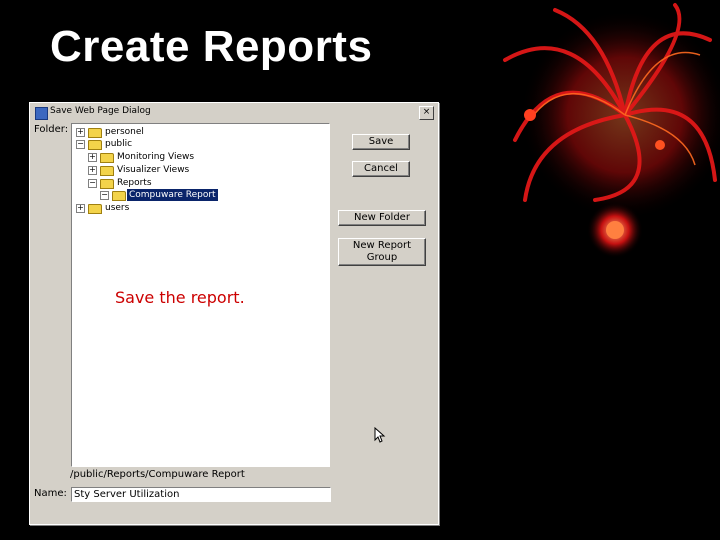 The width and height of the screenshot is (720, 540). I want to click on cancel-button: Cancel, so click(381, 169).